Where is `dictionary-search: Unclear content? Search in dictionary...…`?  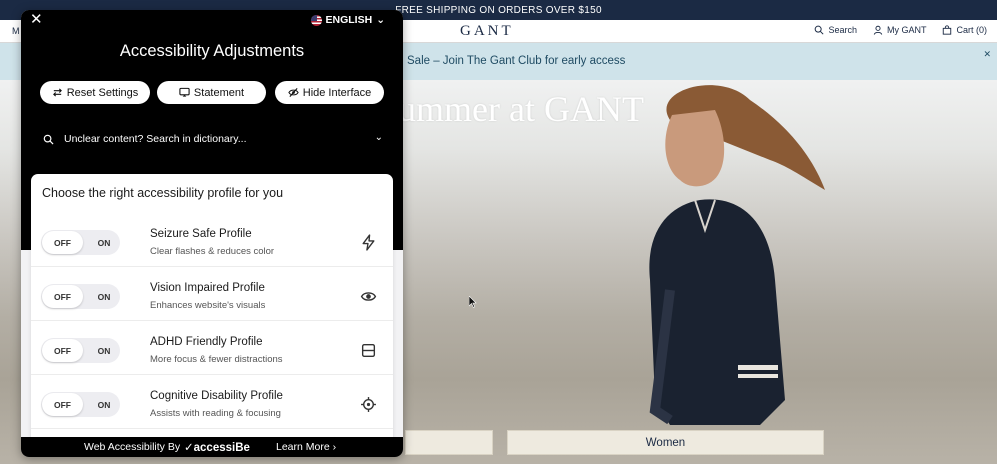 dictionary-search: Unclear content? Search in dictionary...… is located at coordinates (213, 139).